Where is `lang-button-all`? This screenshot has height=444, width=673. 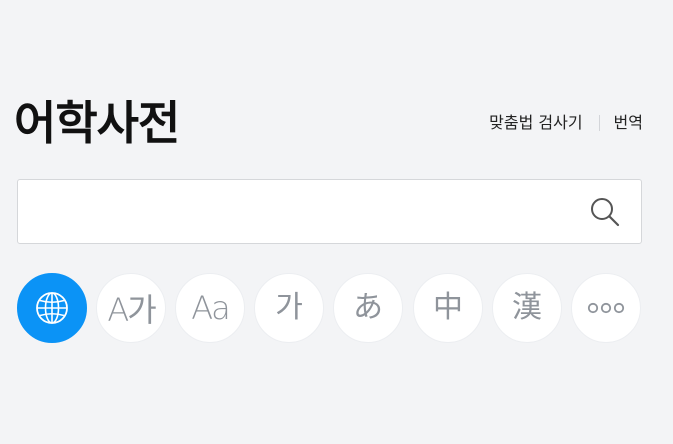
lang-button-all is located at coordinates (52, 308).